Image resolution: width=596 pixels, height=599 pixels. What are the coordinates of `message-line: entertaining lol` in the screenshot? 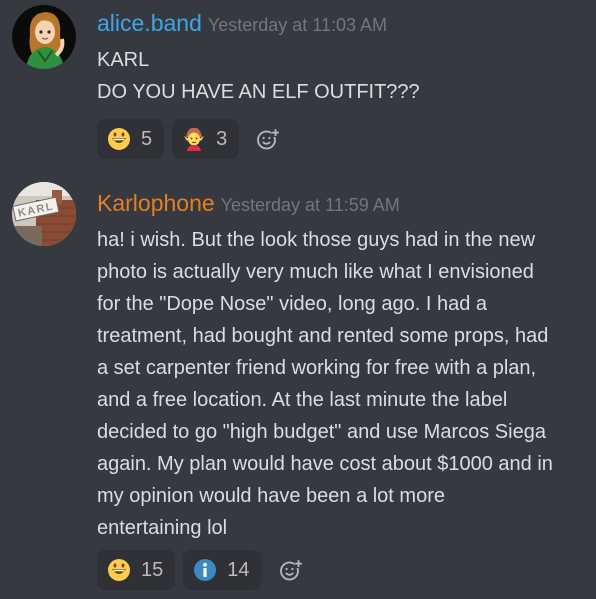 It's located at (162, 528).